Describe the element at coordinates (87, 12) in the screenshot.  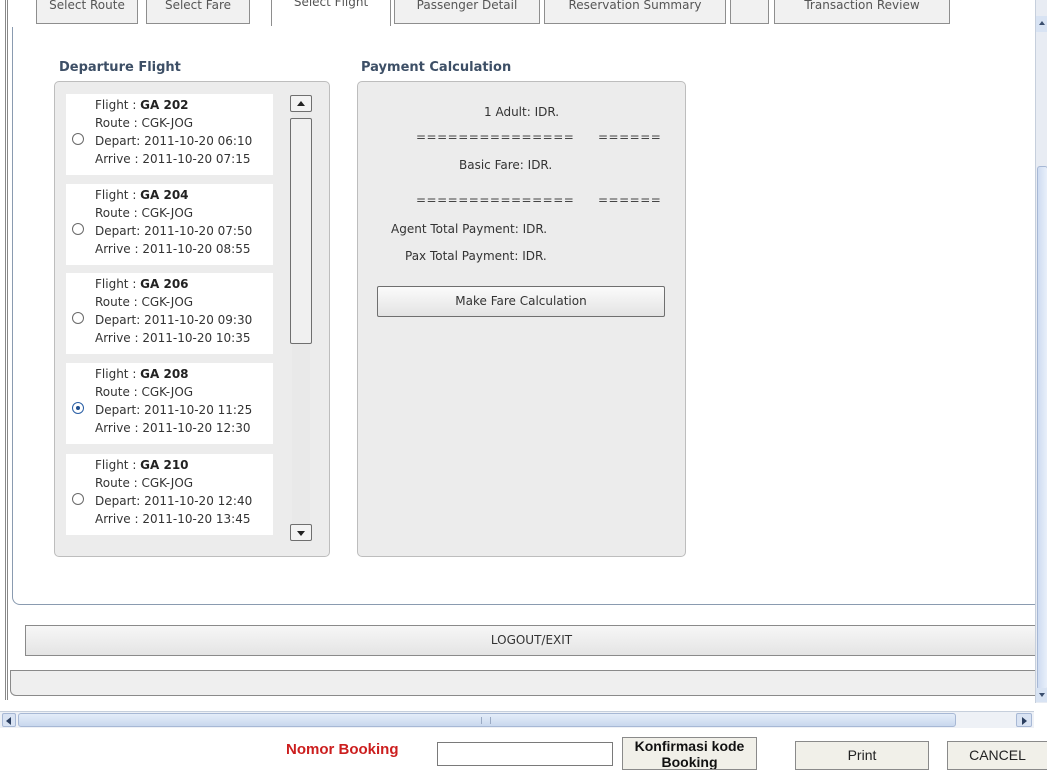
I see `tab-select-route: Select Route` at that location.